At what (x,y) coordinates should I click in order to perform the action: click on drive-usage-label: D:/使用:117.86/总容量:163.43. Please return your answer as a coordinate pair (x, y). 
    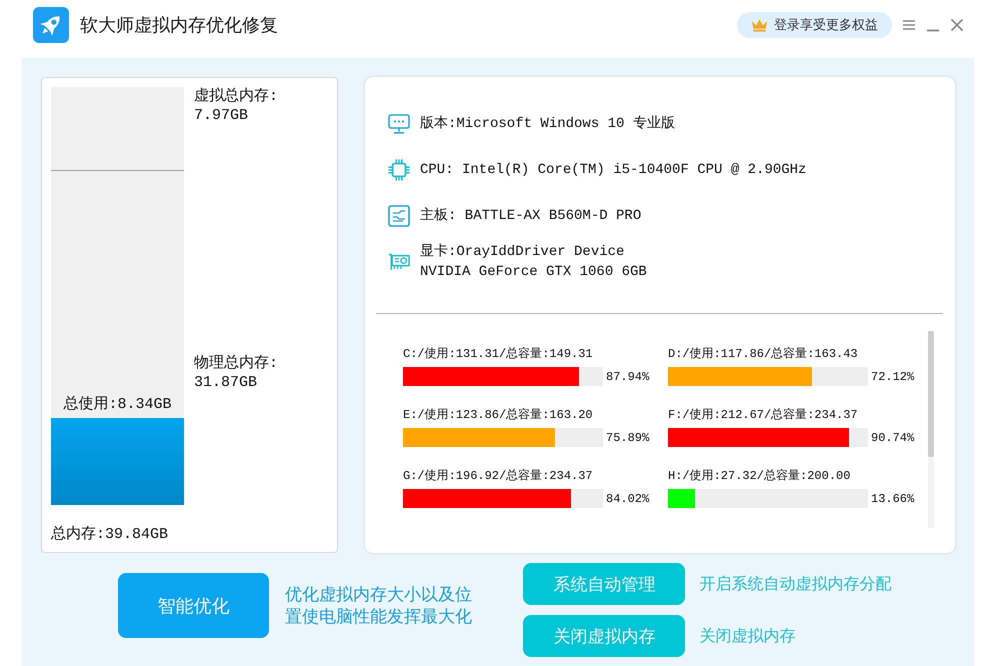
    Looking at the image, I should click on (763, 354).